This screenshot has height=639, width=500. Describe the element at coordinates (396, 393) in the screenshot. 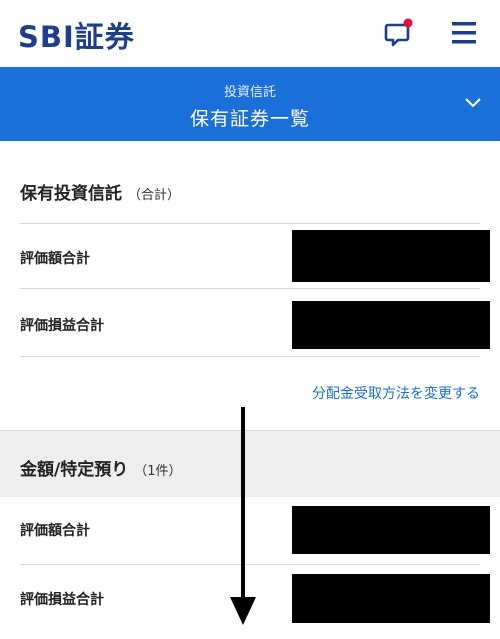

I see `change-distribution-method-link: 分配金受取方法を変更する` at that location.